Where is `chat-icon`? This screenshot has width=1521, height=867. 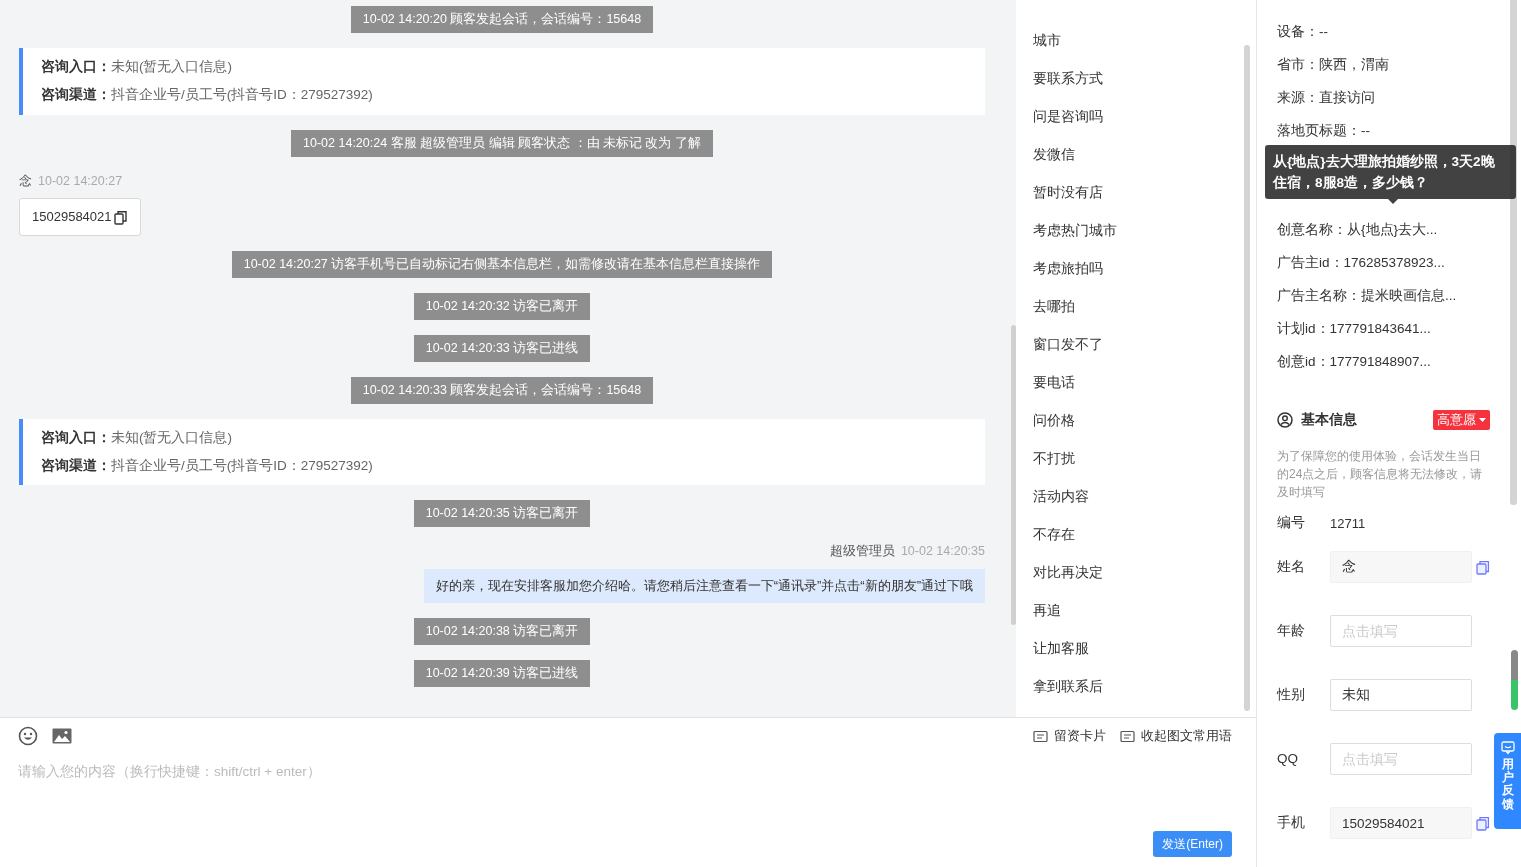
chat-icon is located at coordinates (1507, 748).